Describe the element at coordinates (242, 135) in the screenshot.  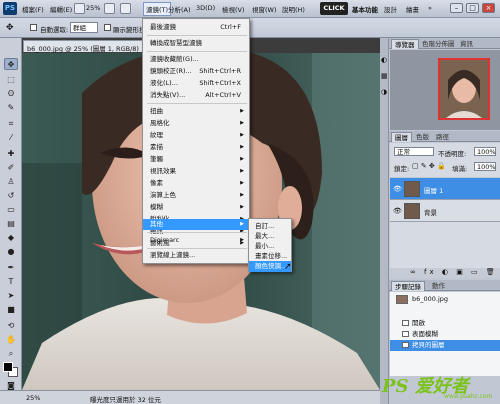
I see `submenu-arrow-icon: ▶` at that location.